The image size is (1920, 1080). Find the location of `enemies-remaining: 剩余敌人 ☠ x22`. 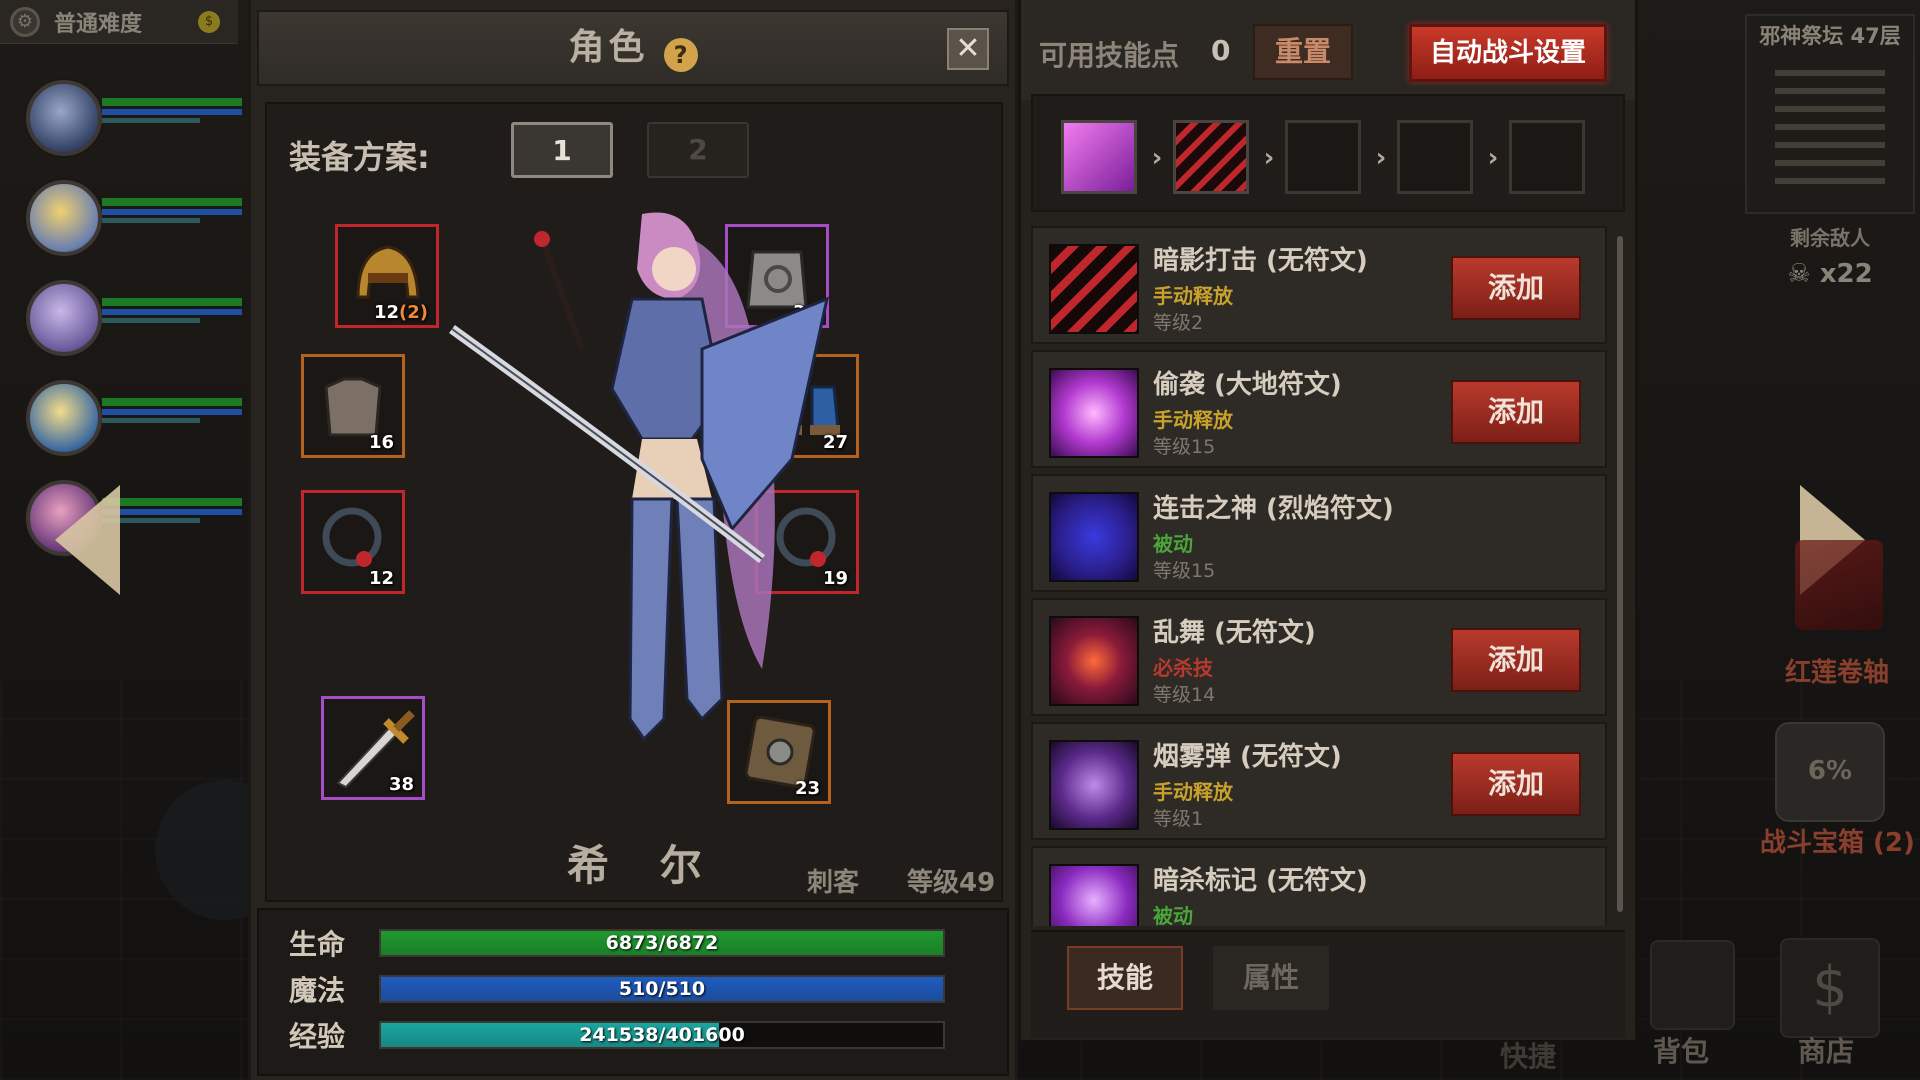

enemies-remaining: 剩余敌人 ☠ x22 is located at coordinates (1830, 255).